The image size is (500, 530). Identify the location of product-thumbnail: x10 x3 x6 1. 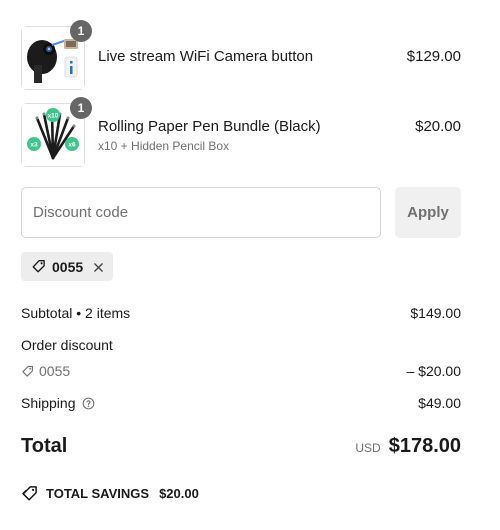
(56, 132).